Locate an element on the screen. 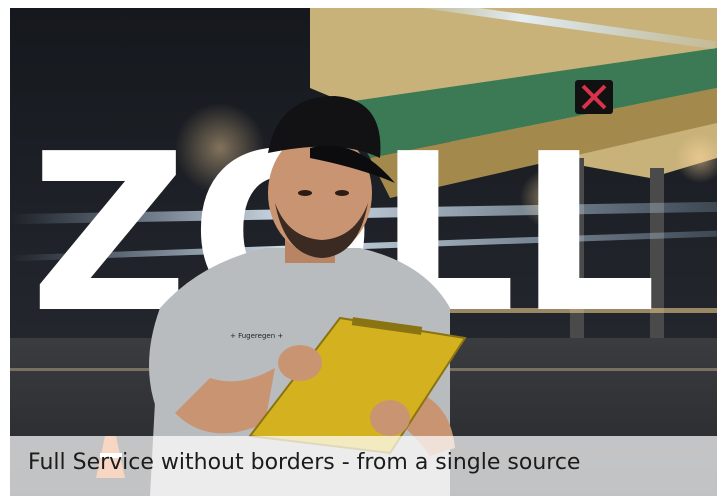 This screenshot has height=502, width=725. shirt-logo: + Fugeregen + is located at coordinates (256, 336).